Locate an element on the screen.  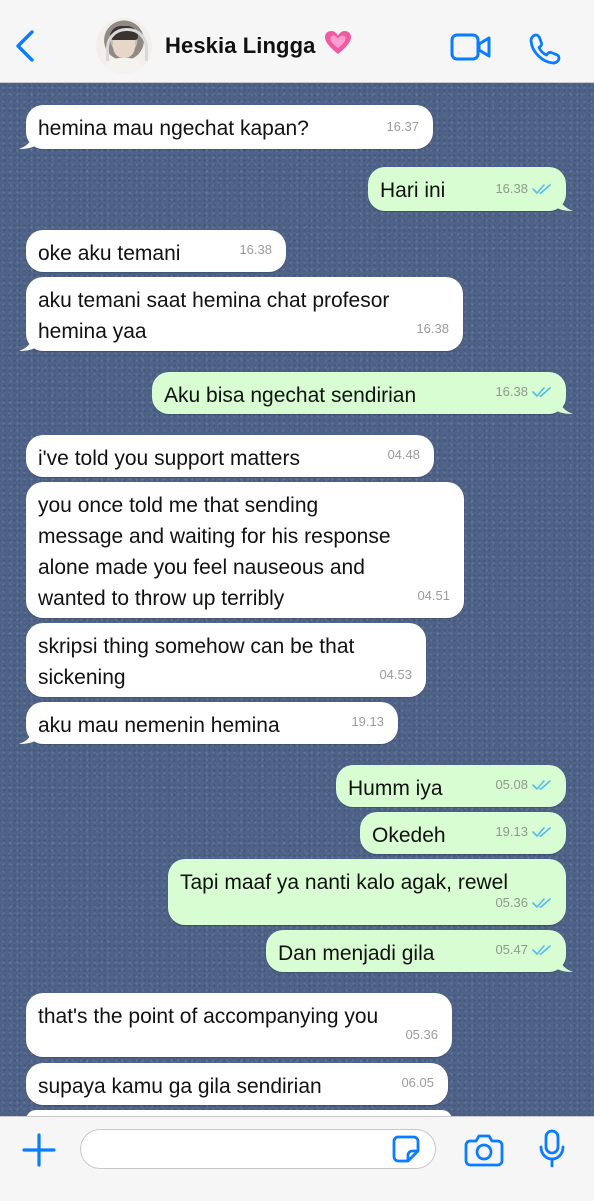
microphone-button is located at coordinates (552, 1149).